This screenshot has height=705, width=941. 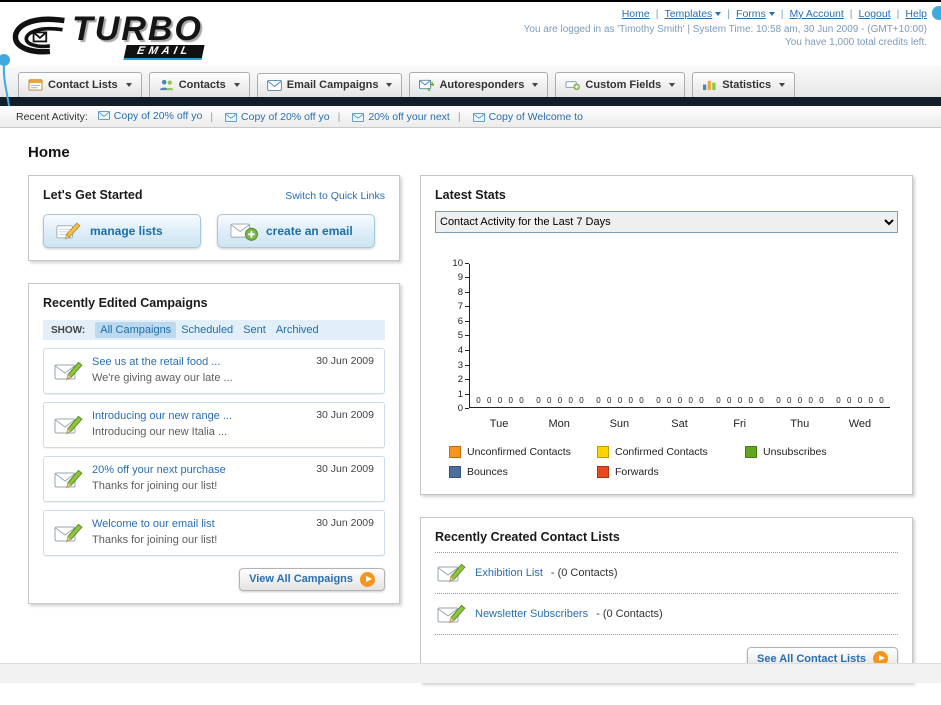 What do you see at coordinates (875, 14) in the screenshot?
I see `top-link-logout: Logout` at bounding box center [875, 14].